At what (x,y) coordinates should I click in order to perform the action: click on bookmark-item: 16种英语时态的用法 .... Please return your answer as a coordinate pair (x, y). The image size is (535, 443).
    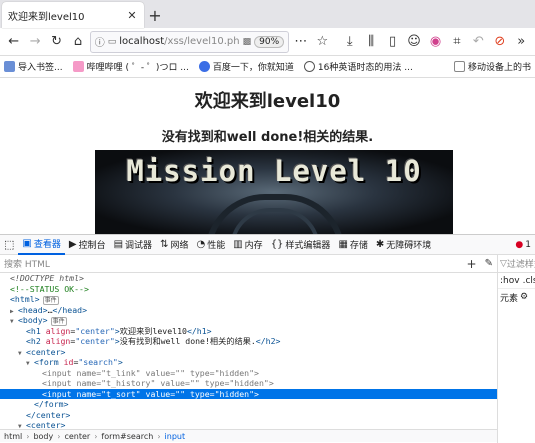
    Looking at the image, I should click on (358, 66).